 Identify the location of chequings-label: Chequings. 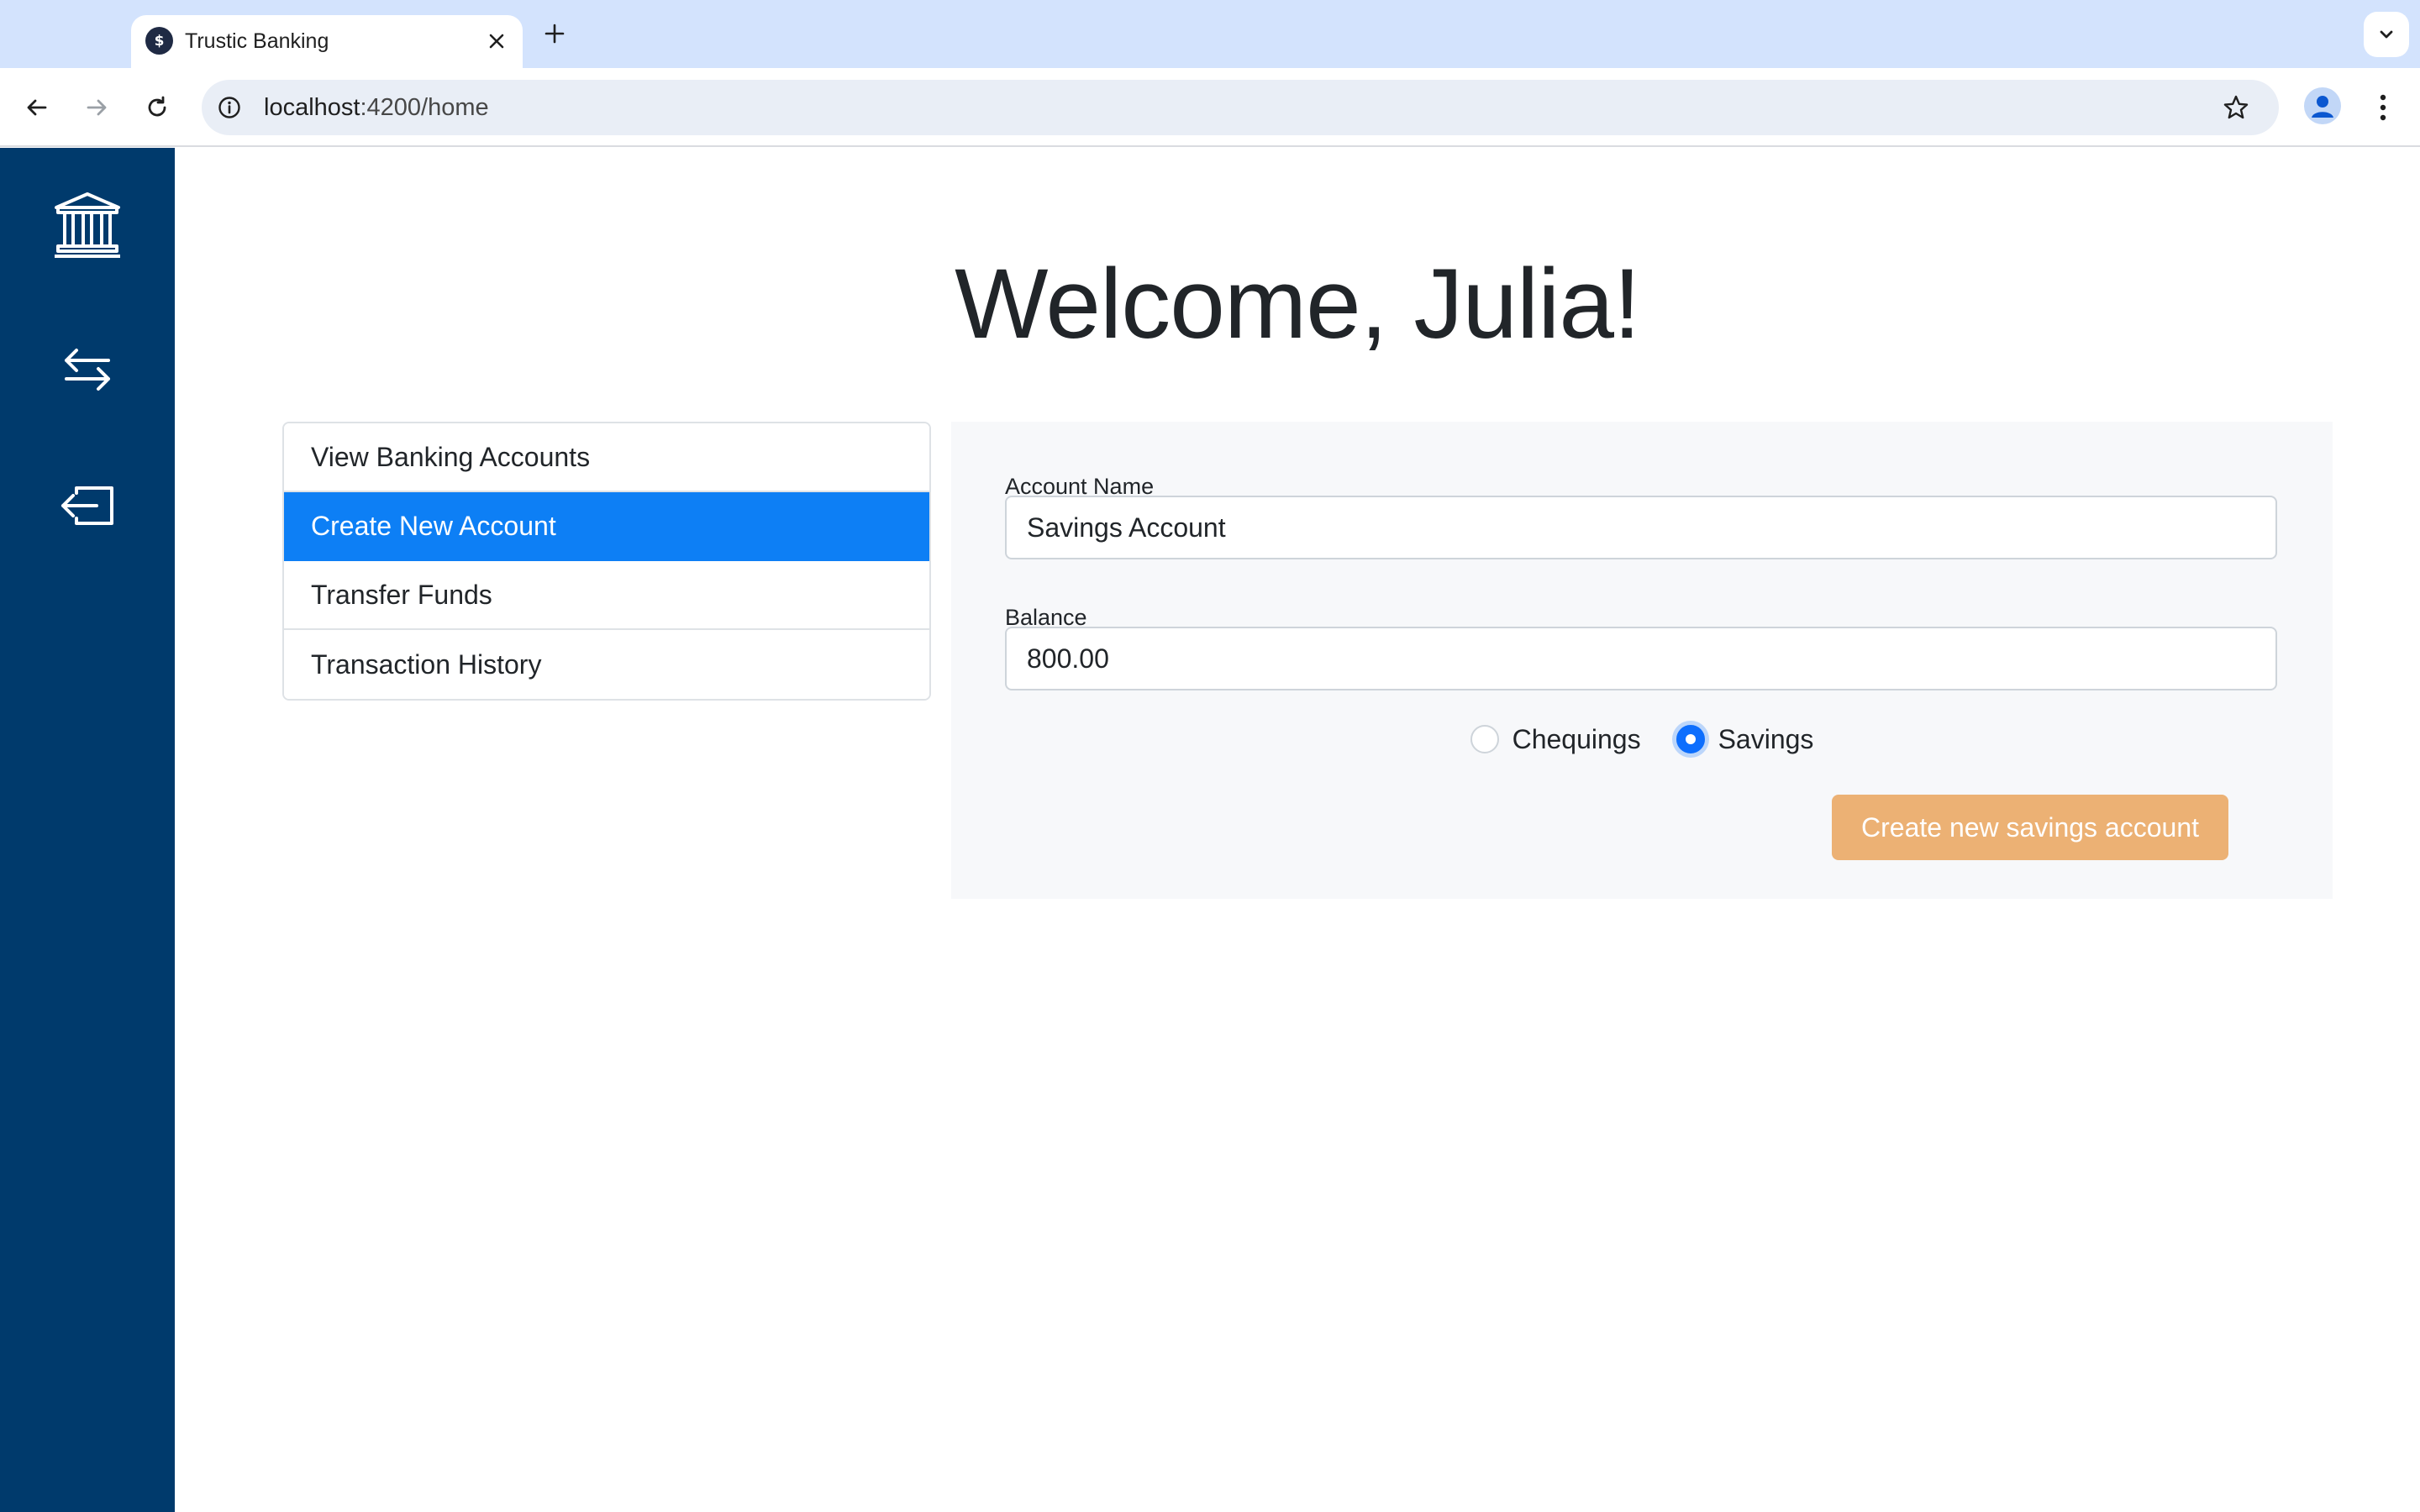
(1576, 739).